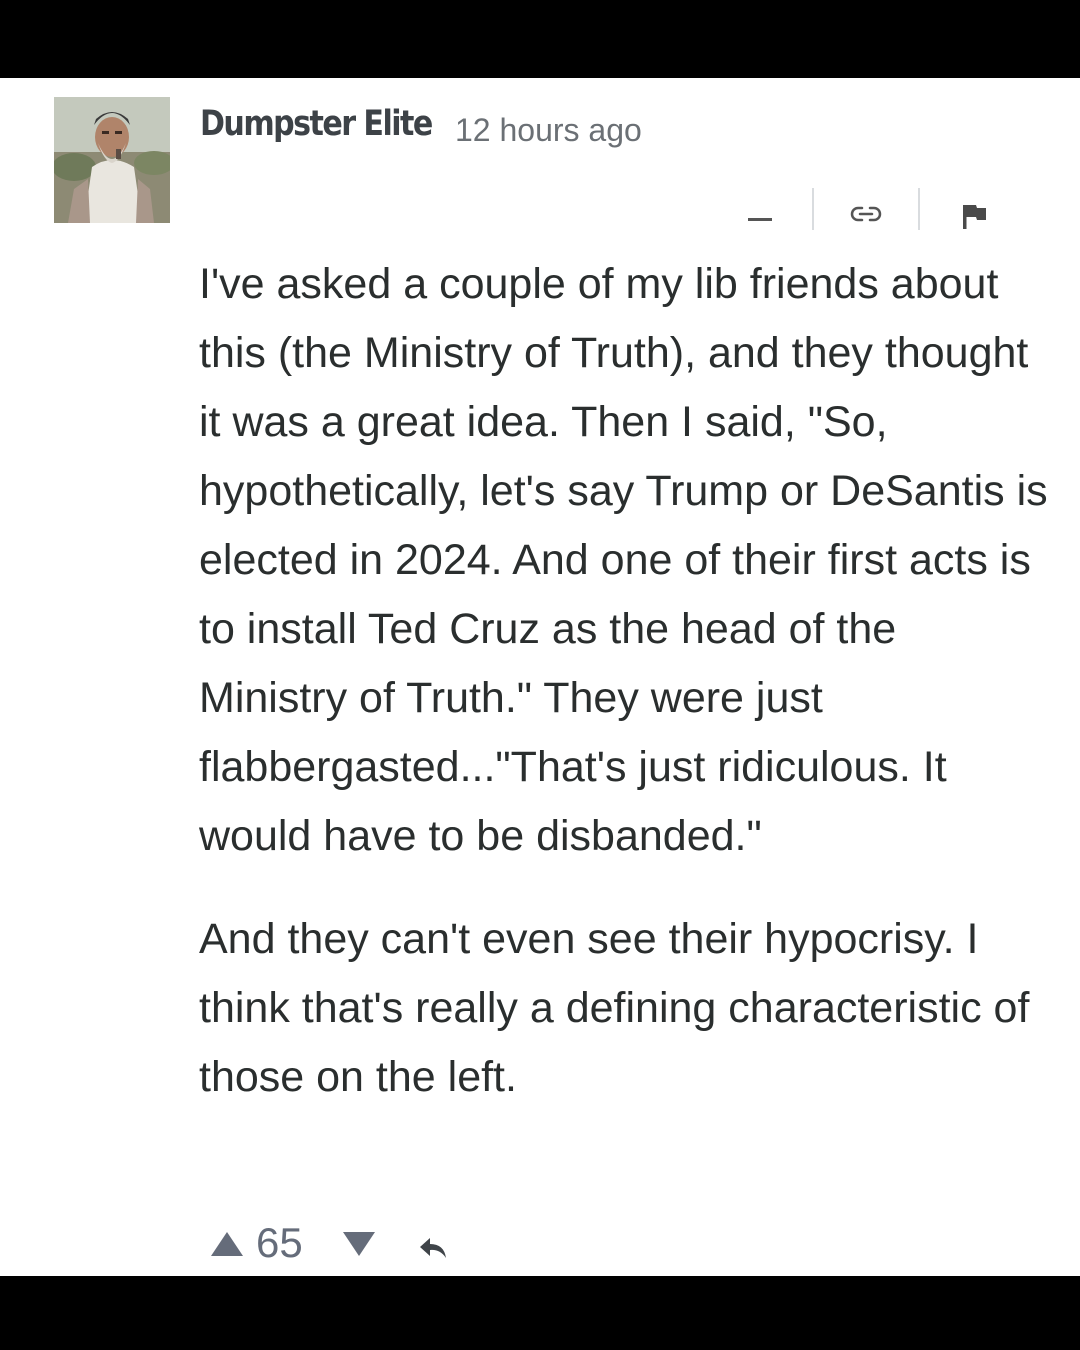 The width and height of the screenshot is (1080, 1350). What do you see at coordinates (316, 124) in the screenshot?
I see `author-name: Dumpster Elite` at bounding box center [316, 124].